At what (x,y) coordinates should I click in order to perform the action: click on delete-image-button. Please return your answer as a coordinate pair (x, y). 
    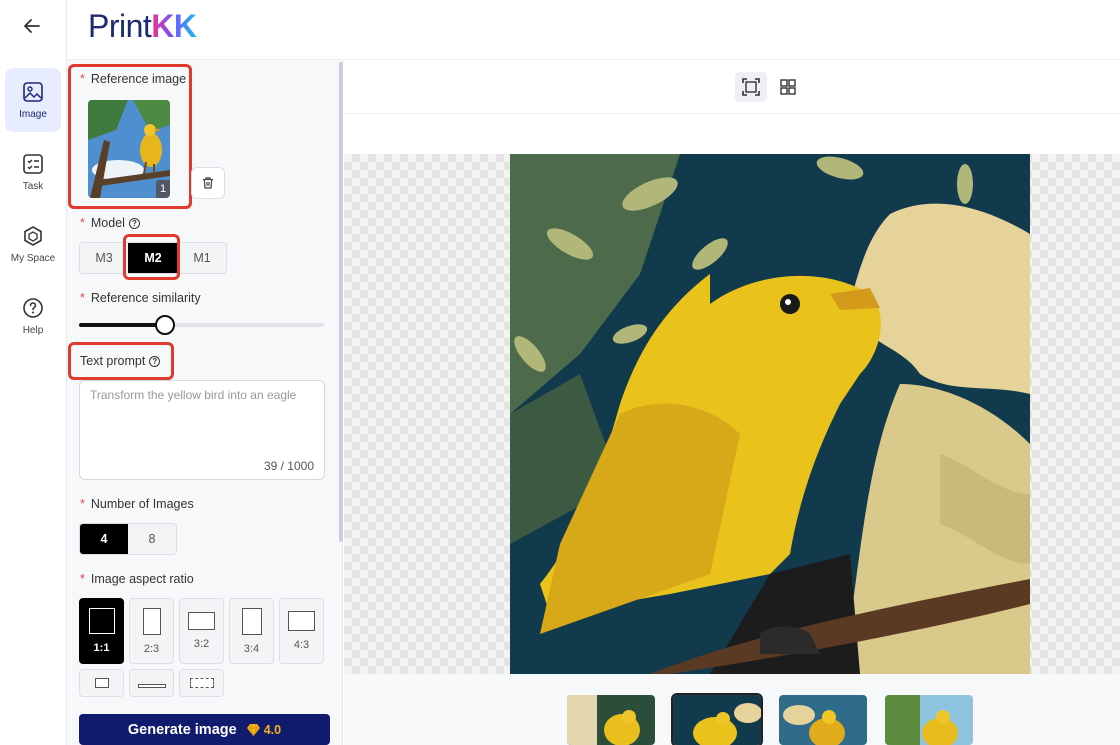
    Looking at the image, I should click on (208, 183).